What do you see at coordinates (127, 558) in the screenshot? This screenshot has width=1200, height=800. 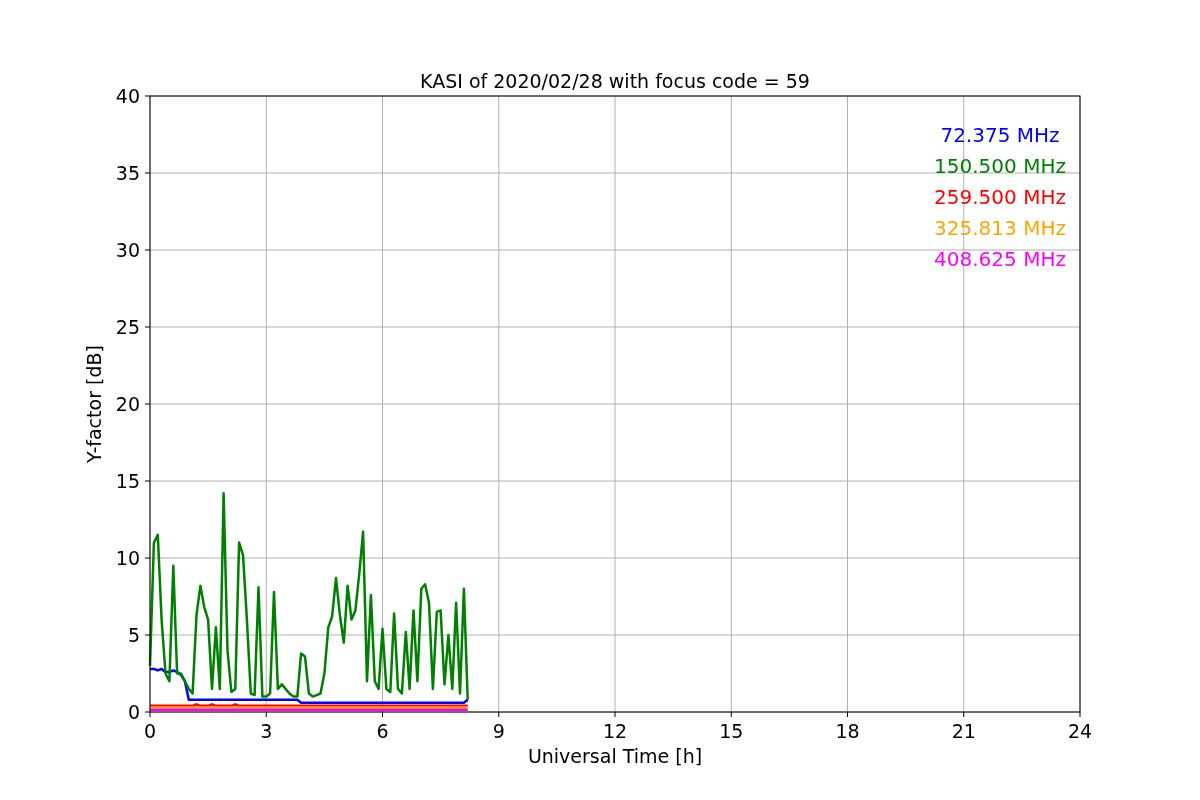 I see `tick-label: 10` at bounding box center [127, 558].